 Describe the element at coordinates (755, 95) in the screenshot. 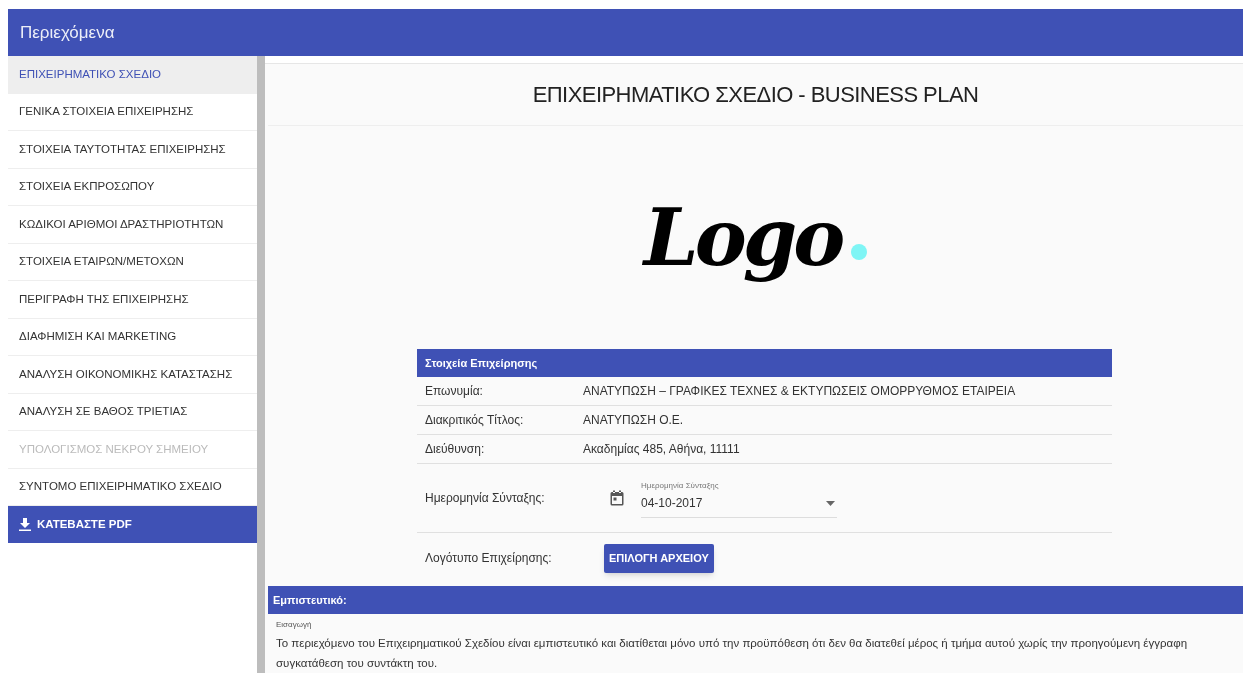

I see `page-title: ΕΠΙΧΕΙΡΗΜΑΤΙΚΟ ΣΧΕΔΙΟ - BUSINESS PLAN` at that location.